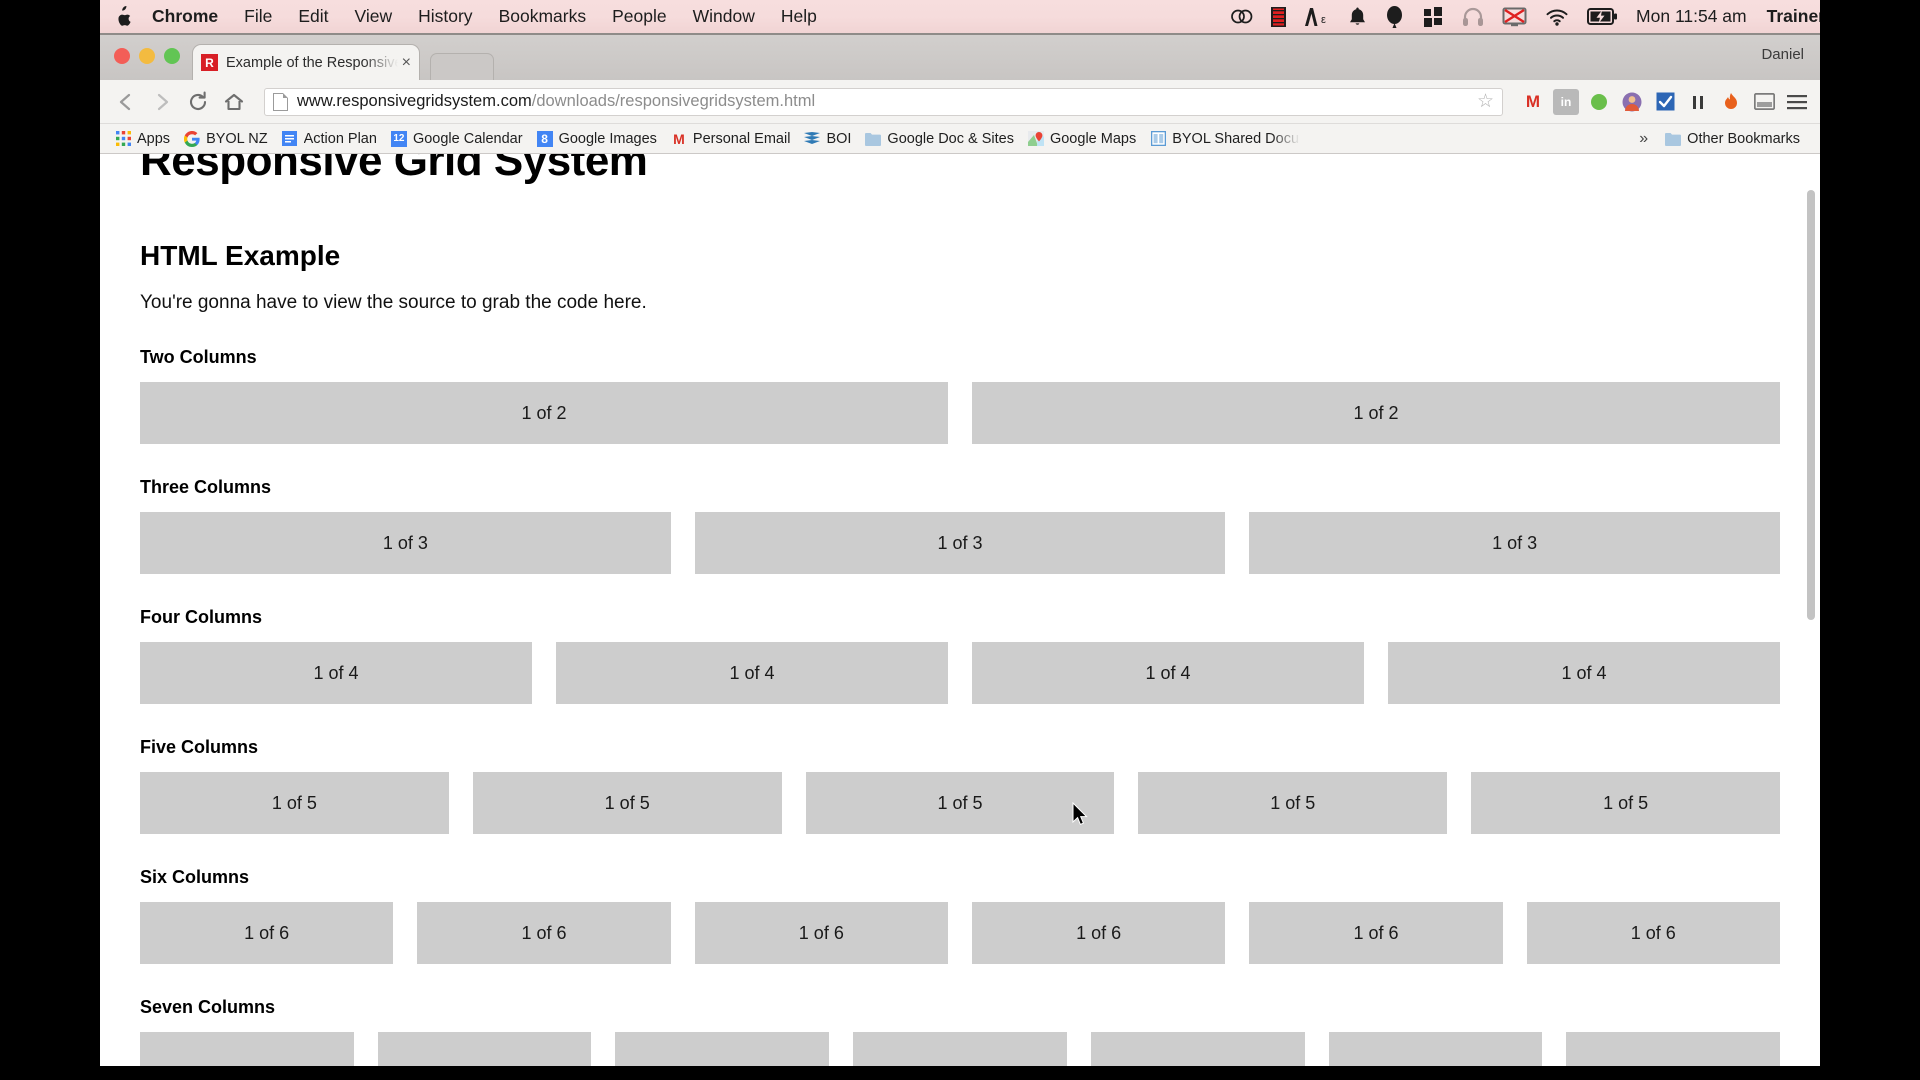 The height and width of the screenshot is (1080, 1920). I want to click on bookmark-label: BYOL Shared Docum, so click(1236, 138).